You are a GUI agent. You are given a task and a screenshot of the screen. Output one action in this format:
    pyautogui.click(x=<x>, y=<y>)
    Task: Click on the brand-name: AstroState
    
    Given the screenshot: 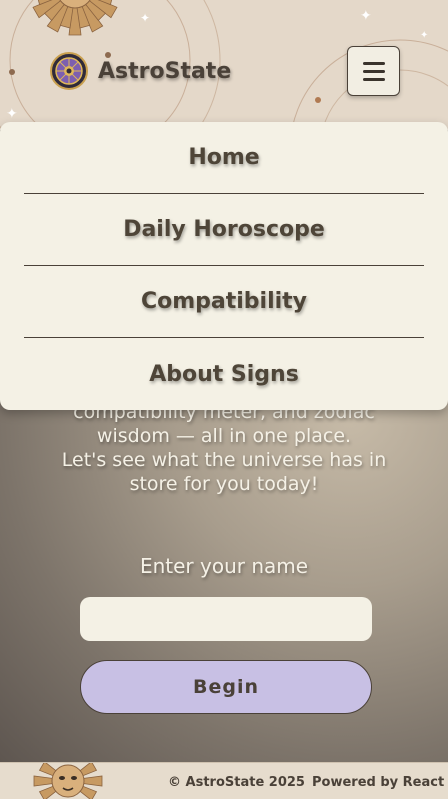 What is the action you would take?
    pyautogui.click(x=165, y=71)
    